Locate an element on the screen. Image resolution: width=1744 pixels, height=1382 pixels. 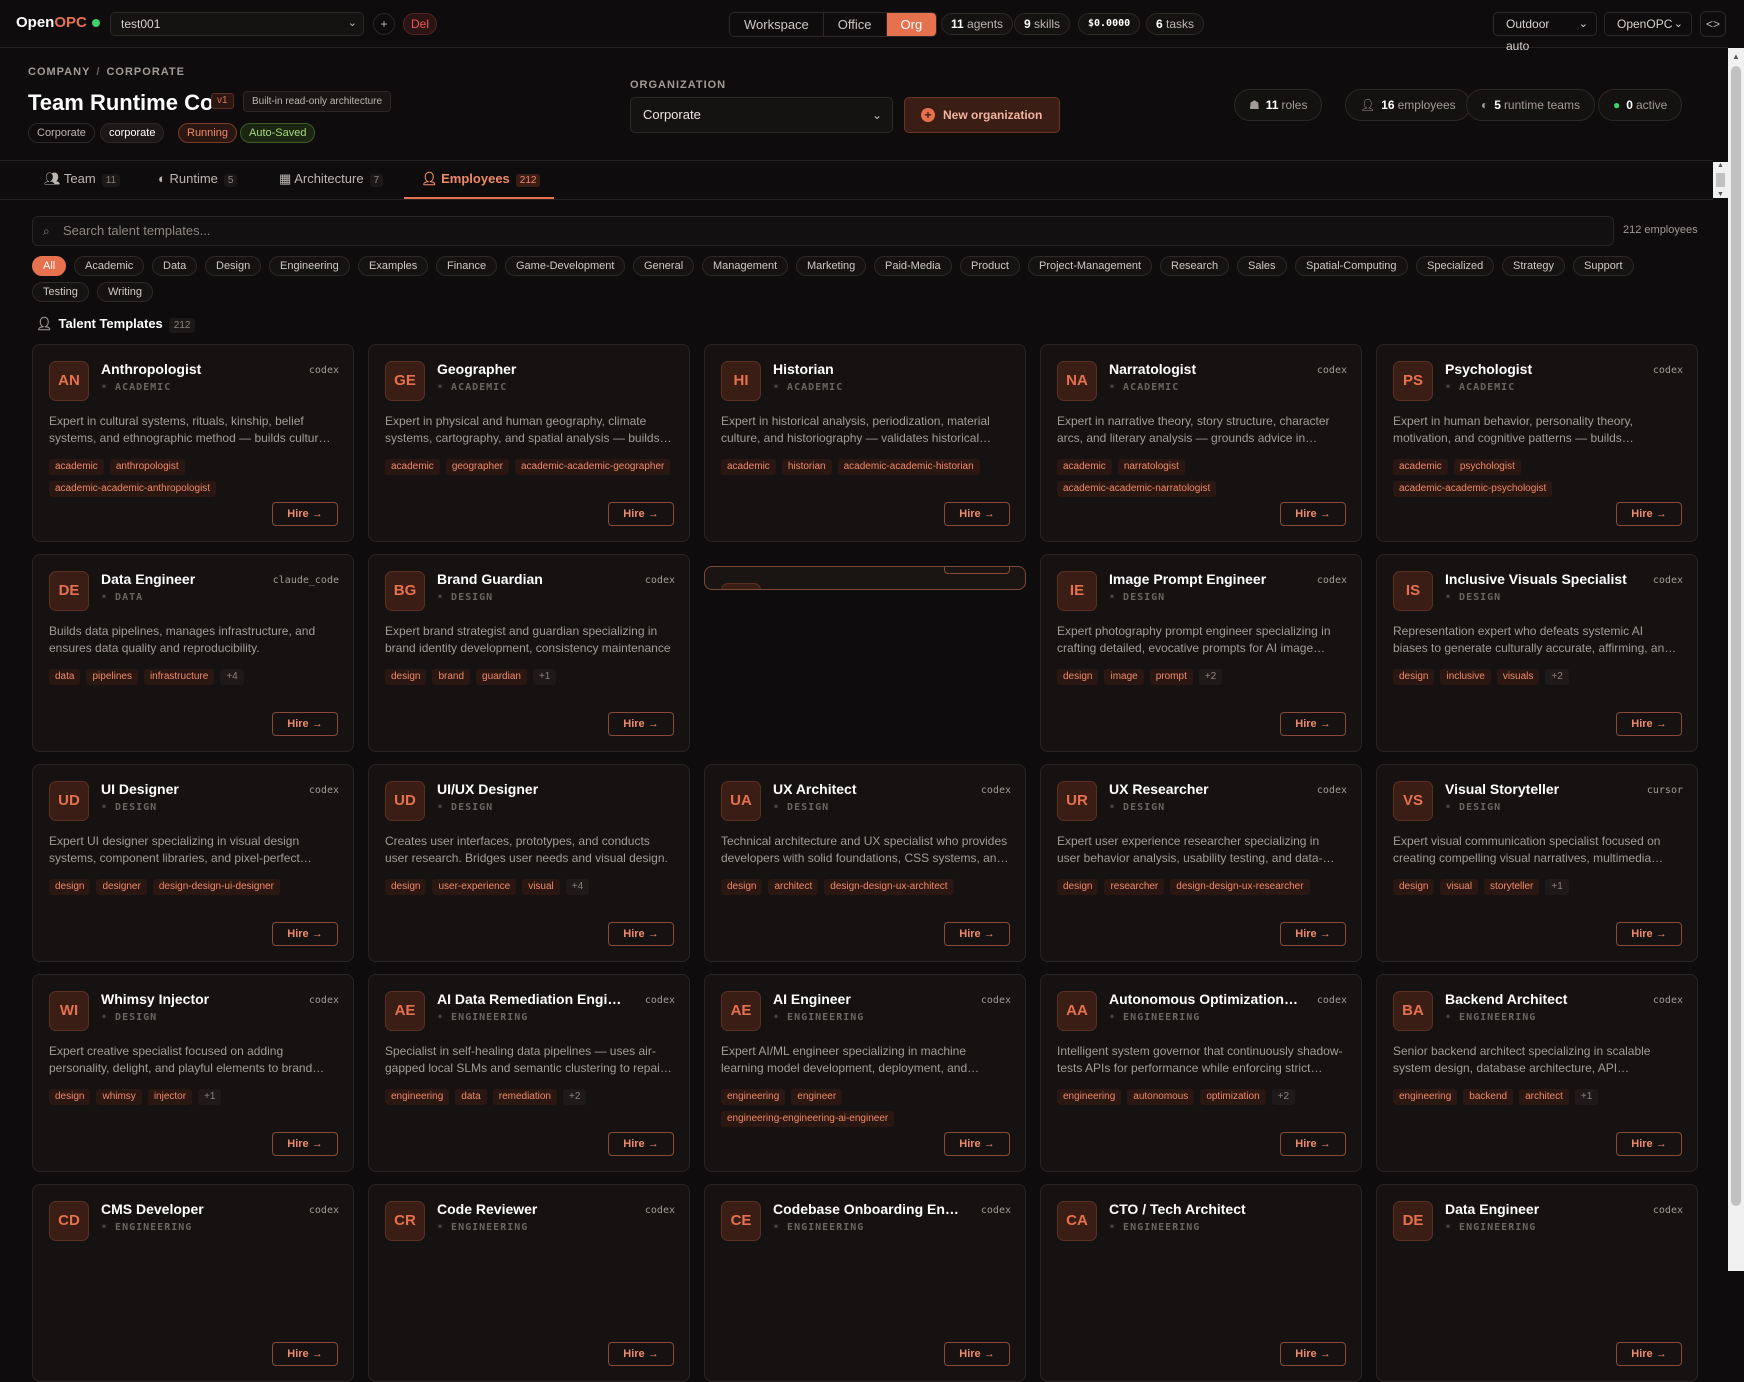
filter-examples: Examples is located at coordinates (393, 266).